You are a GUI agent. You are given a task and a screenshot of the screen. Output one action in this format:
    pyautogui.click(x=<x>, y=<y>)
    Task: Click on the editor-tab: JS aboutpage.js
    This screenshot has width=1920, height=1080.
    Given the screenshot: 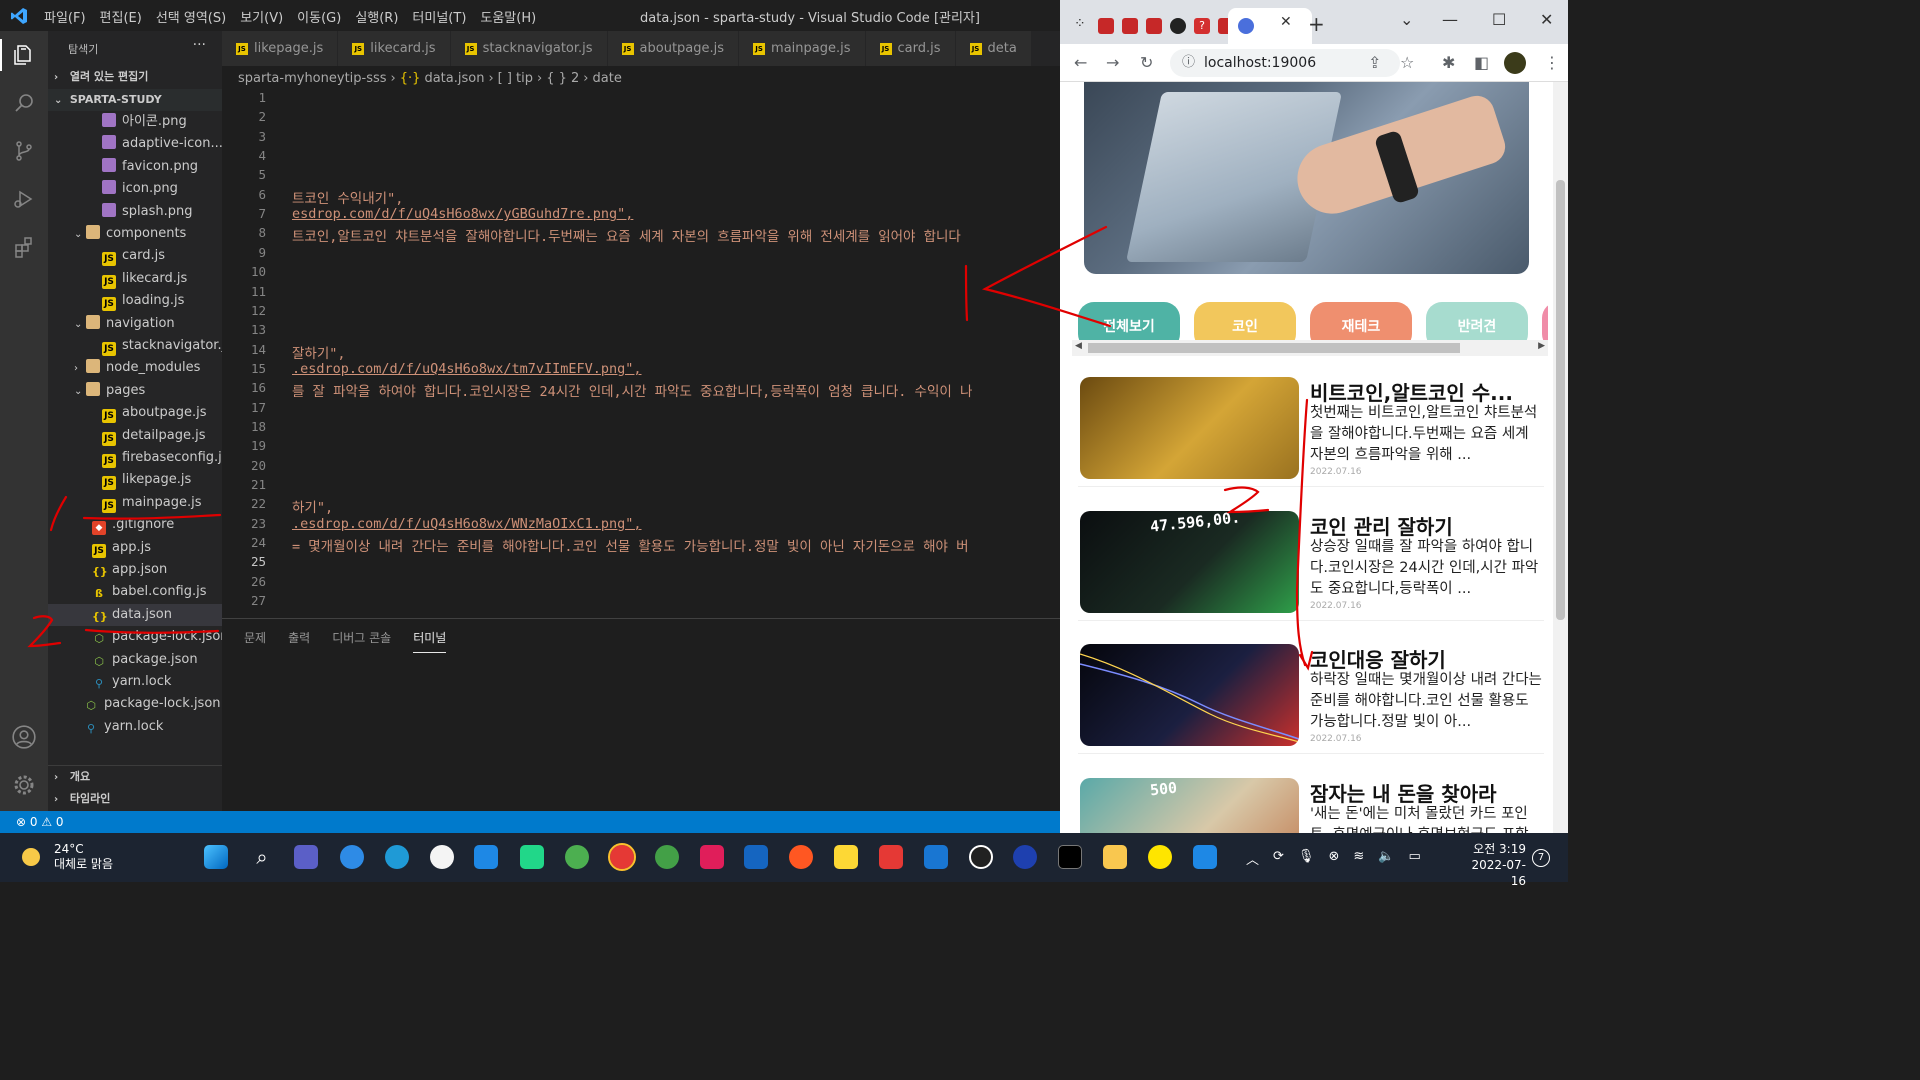 What is the action you would take?
    pyautogui.click(x=673, y=48)
    